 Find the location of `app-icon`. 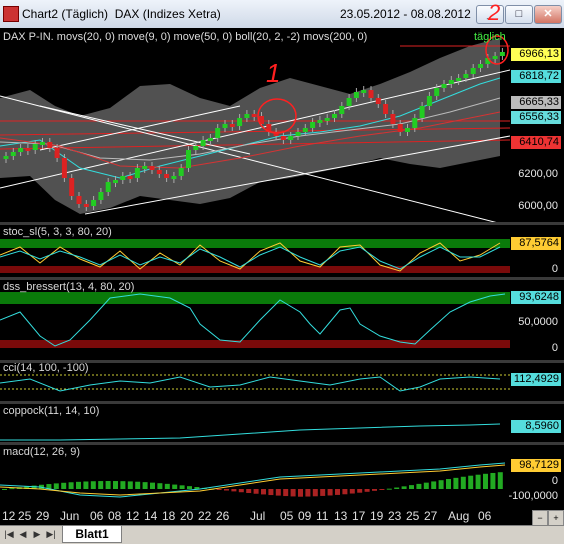

app-icon is located at coordinates (11, 14).